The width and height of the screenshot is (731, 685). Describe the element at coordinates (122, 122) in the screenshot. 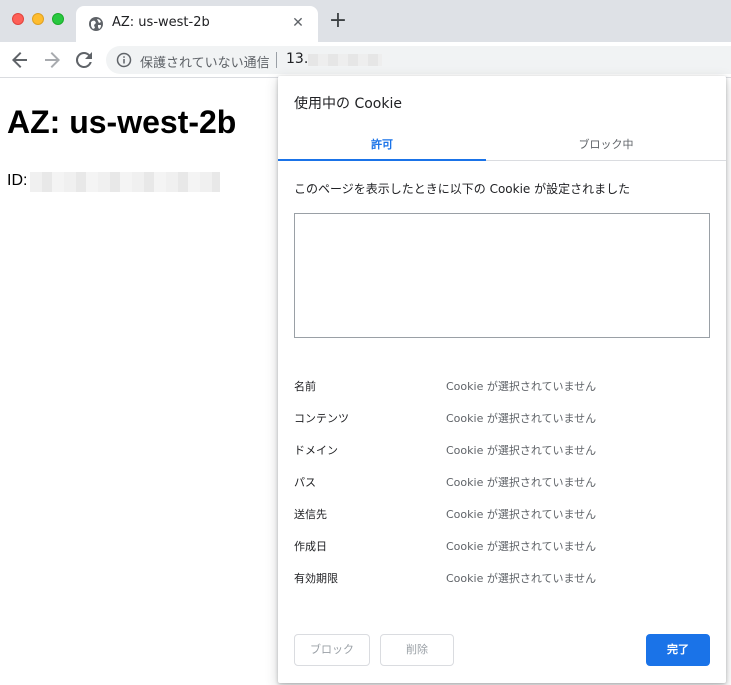

I see `page-heading: AZ: us-west-2b` at that location.